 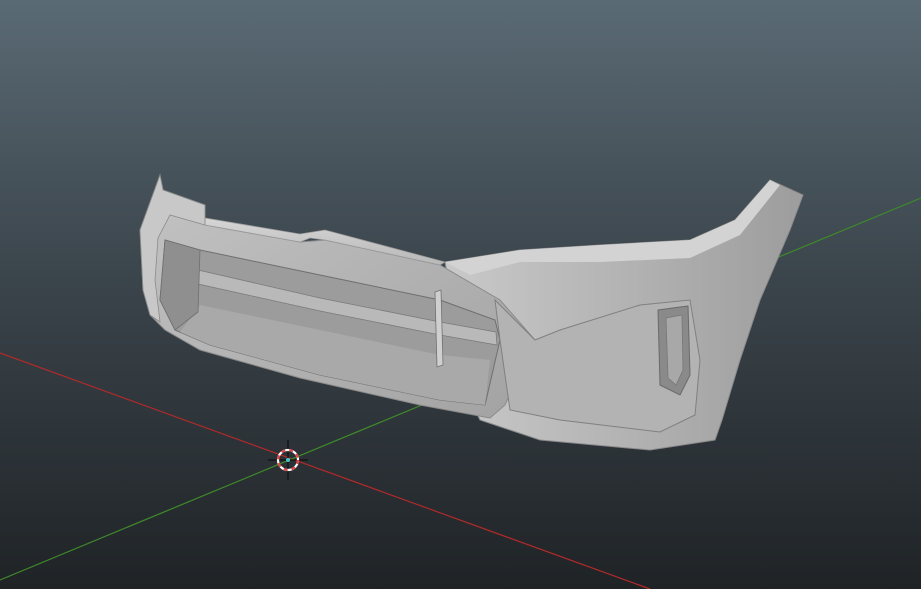 I want to click on cursor-center-dot, so click(x=288, y=460).